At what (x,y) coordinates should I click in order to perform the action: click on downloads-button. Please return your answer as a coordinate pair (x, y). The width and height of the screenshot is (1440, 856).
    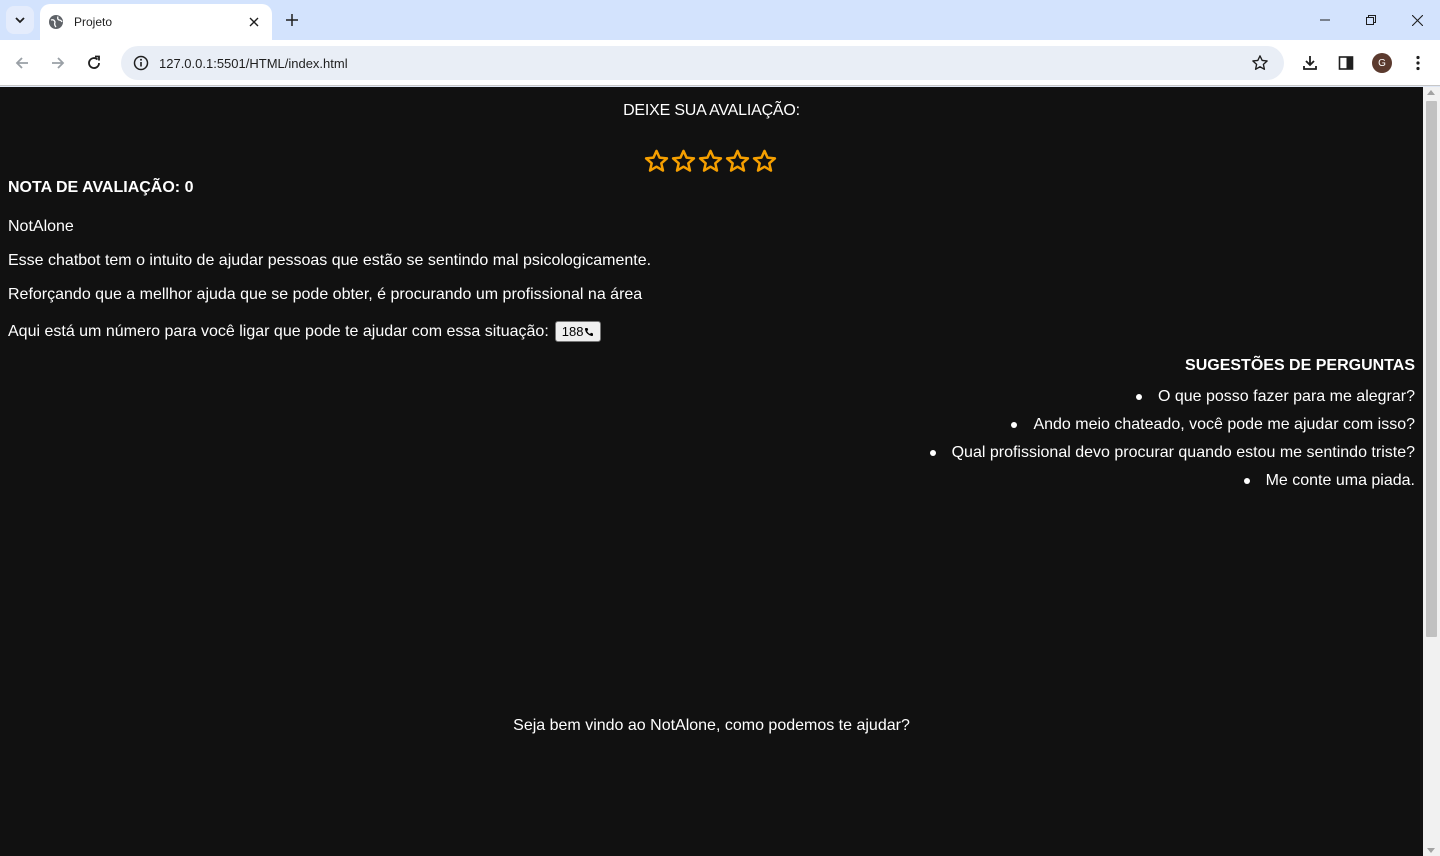
    Looking at the image, I should click on (1310, 63).